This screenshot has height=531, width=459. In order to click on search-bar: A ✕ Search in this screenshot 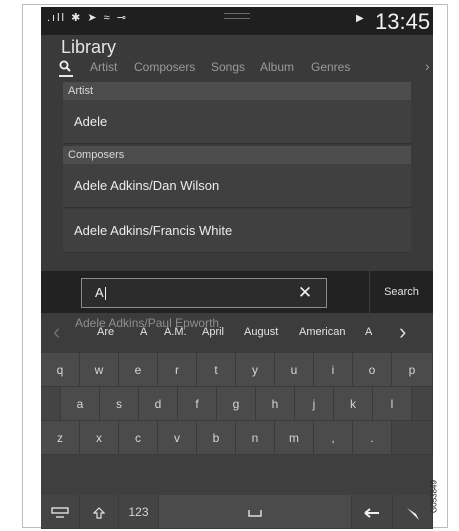, I will do `click(237, 292)`.